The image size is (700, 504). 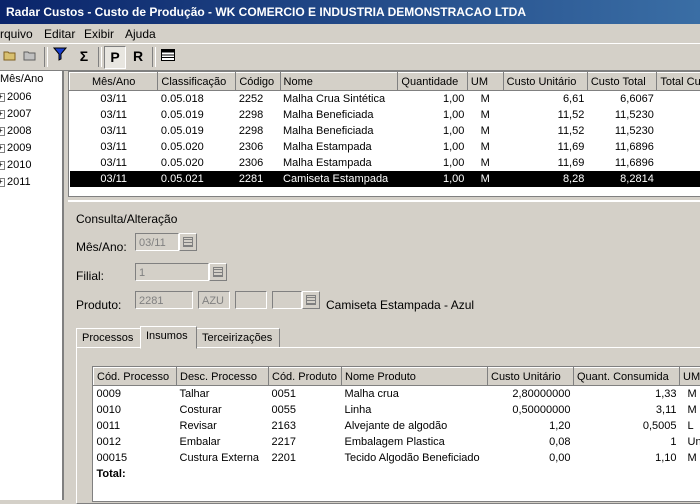 I want to click on tab-terceirizacoes: Terceirizações, so click(x=238, y=338).